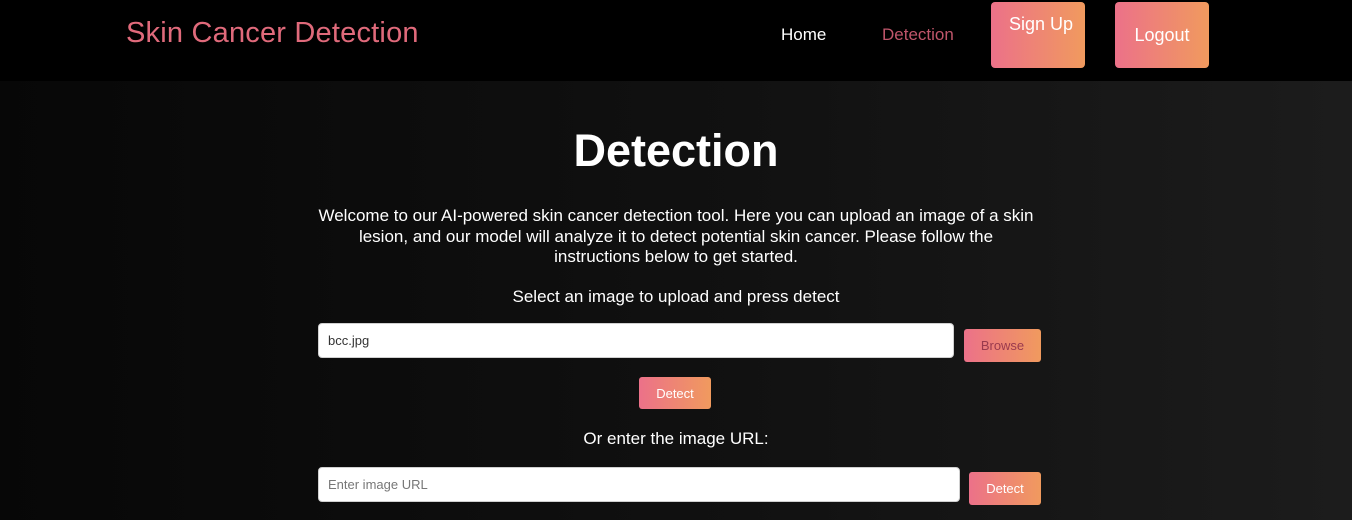  Describe the element at coordinates (1005, 488) in the screenshot. I see `detect-url-button: Detect` at that location.